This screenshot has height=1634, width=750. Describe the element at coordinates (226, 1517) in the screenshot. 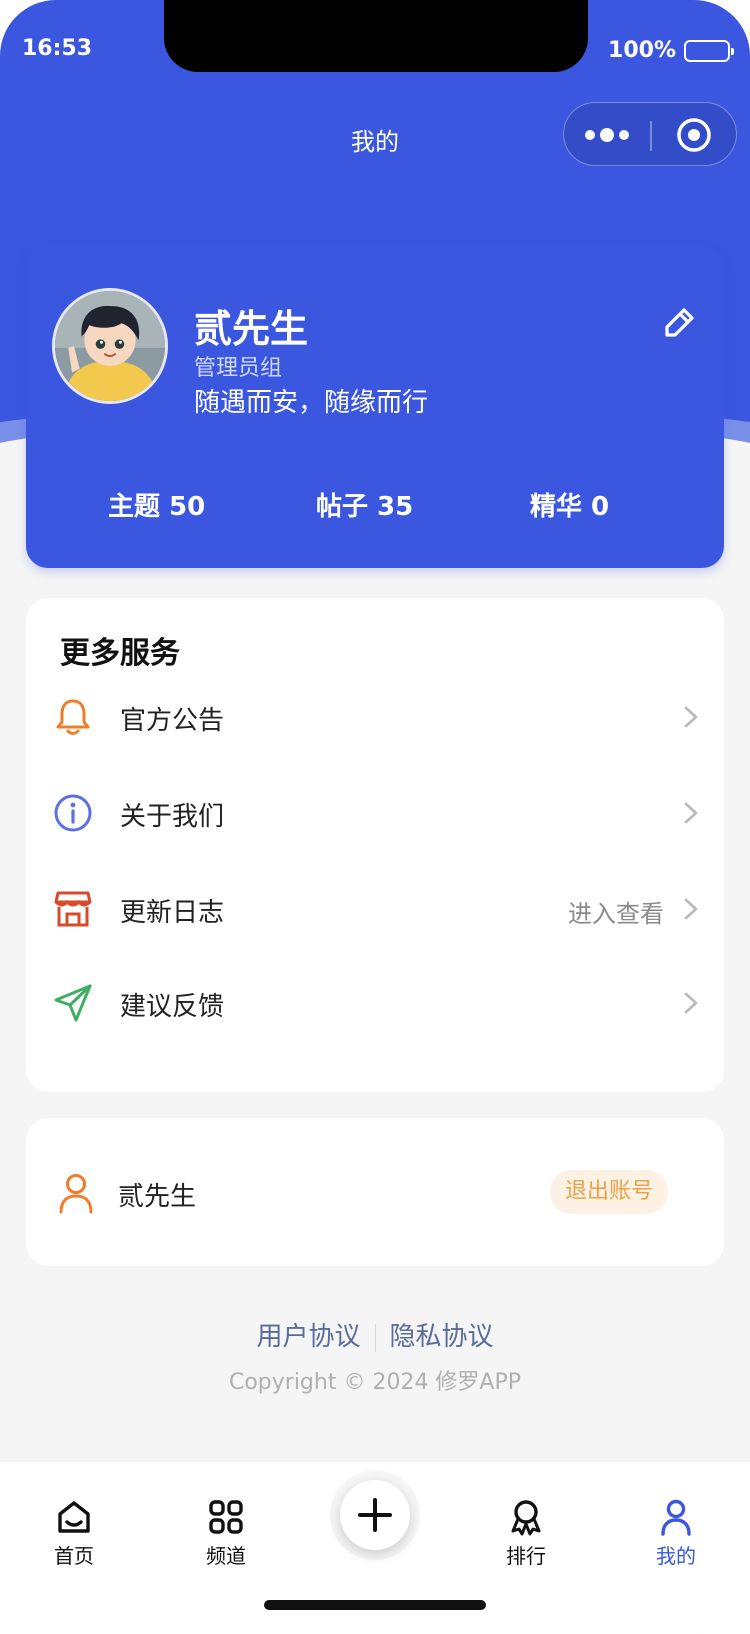

I see `grid-icon` at that location.